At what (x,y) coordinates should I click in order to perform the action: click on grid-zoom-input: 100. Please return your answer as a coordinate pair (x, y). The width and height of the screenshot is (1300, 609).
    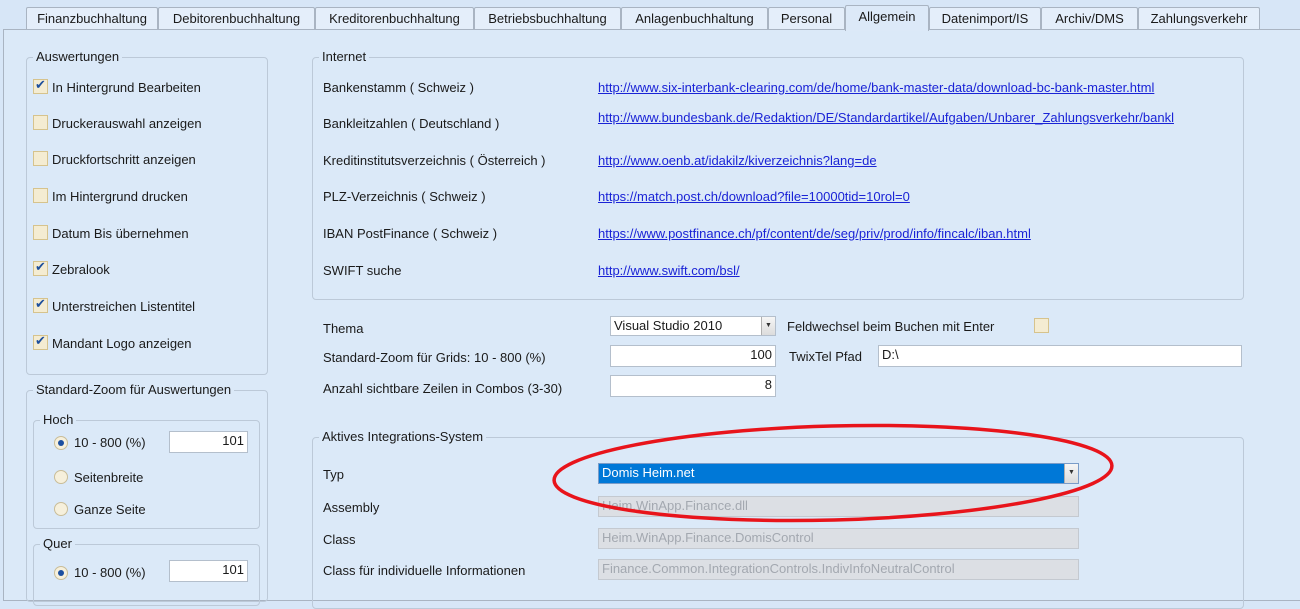
    Looking at the image, I should click on (693, 356).